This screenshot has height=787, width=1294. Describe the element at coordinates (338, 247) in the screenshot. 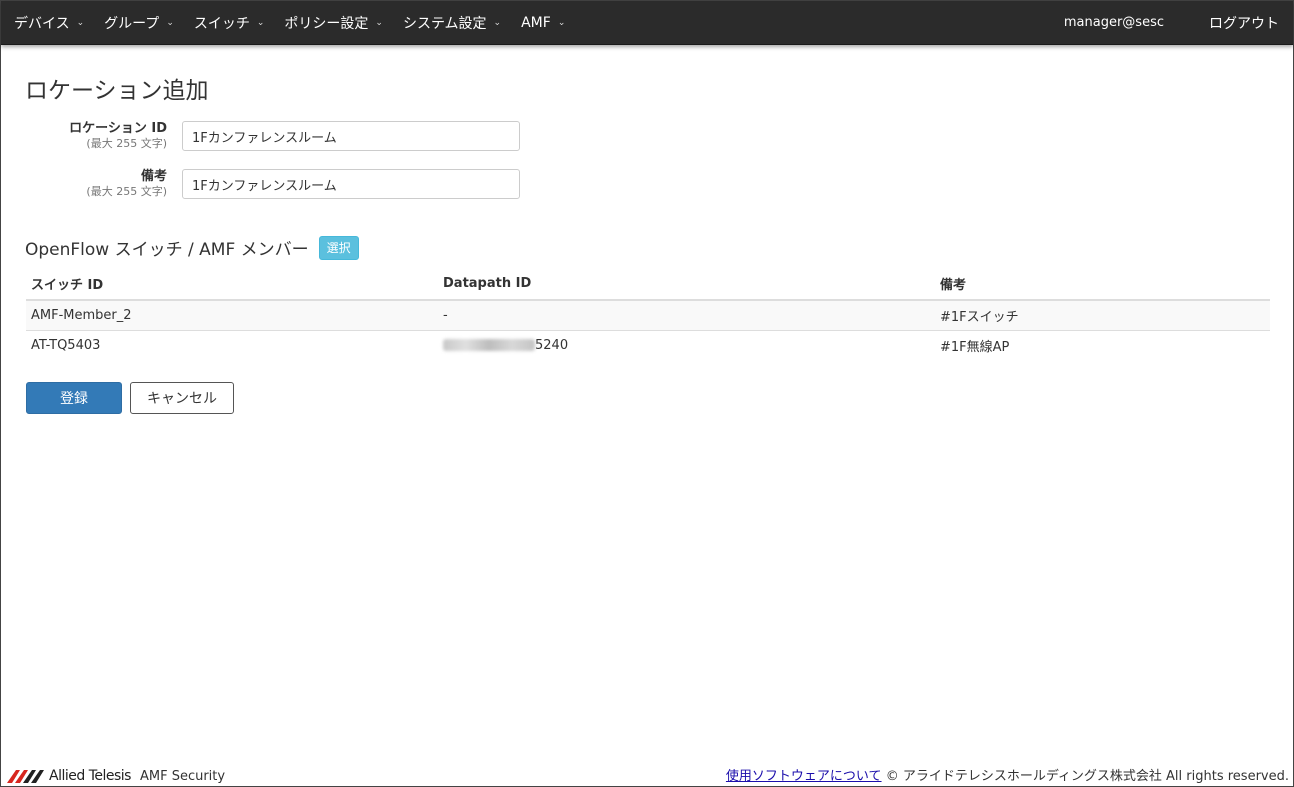

I see `select-members-button: 選択` at that location.